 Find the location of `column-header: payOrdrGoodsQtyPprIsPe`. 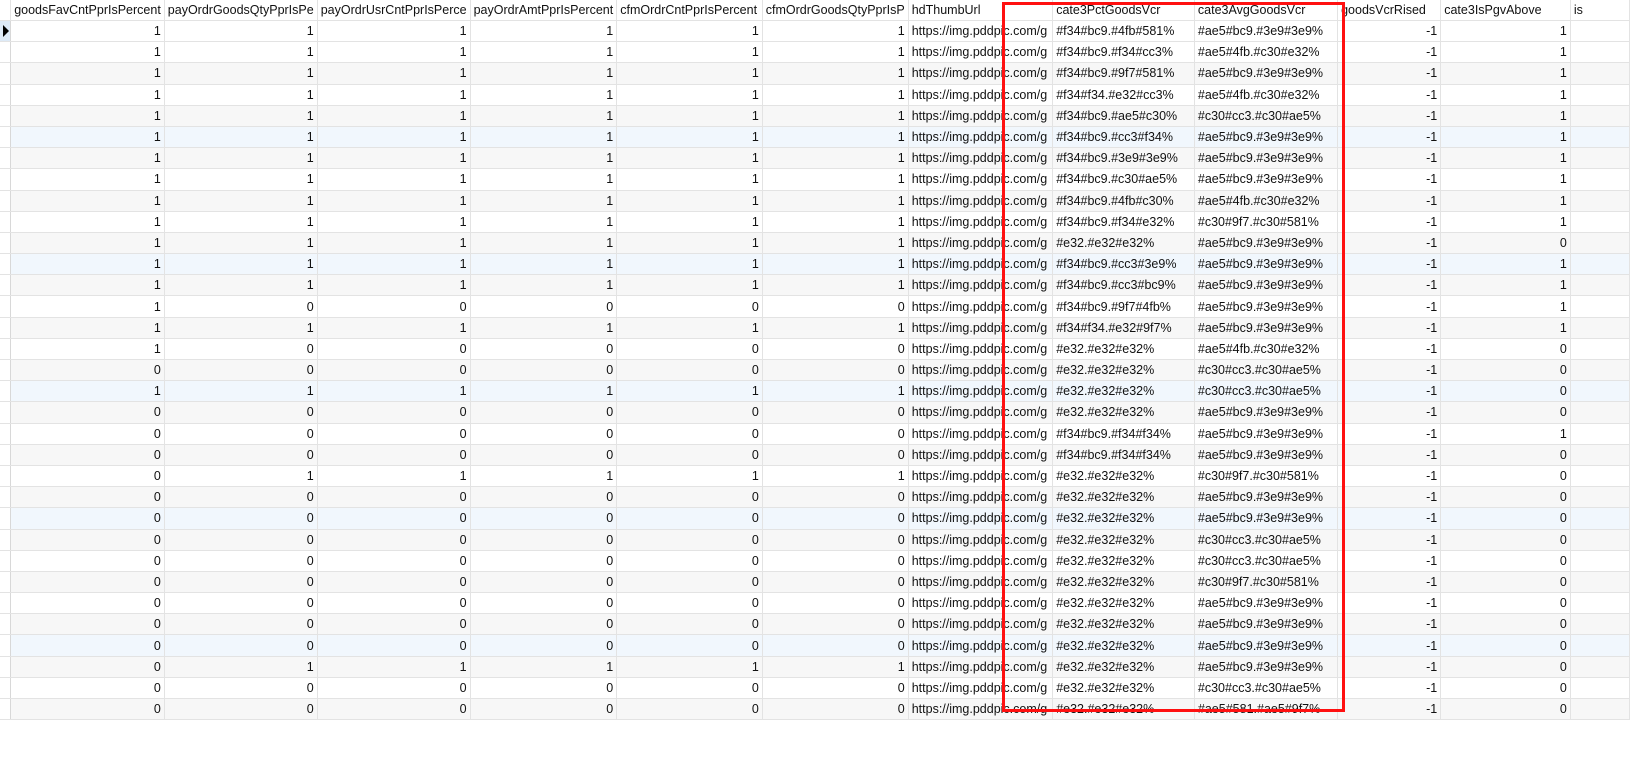

column-header: payOrdrGoodsQtyPprIsPe is located at coordinates (241, 10).